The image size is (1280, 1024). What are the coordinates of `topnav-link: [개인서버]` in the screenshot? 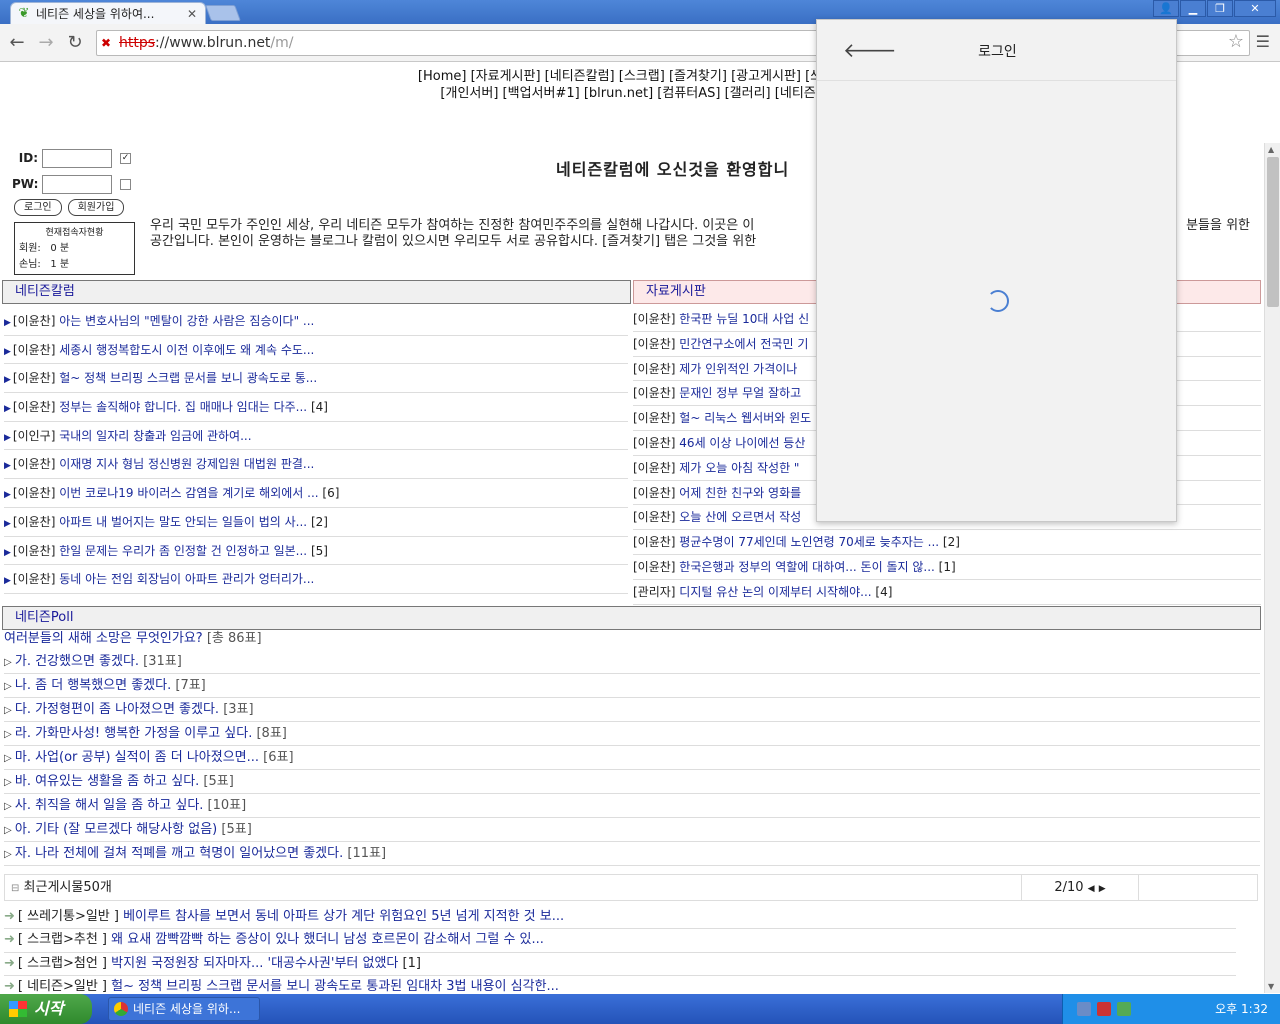 It's located at (469, 93).